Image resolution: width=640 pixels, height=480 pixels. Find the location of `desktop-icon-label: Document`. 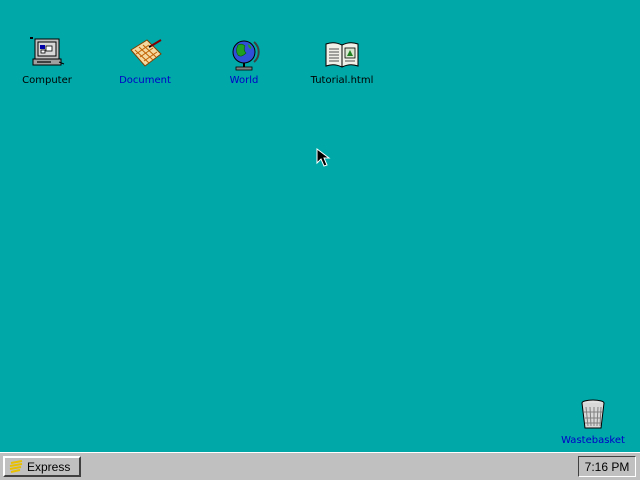

desktop-icon-label: Document is located at coordinates (145, 80).